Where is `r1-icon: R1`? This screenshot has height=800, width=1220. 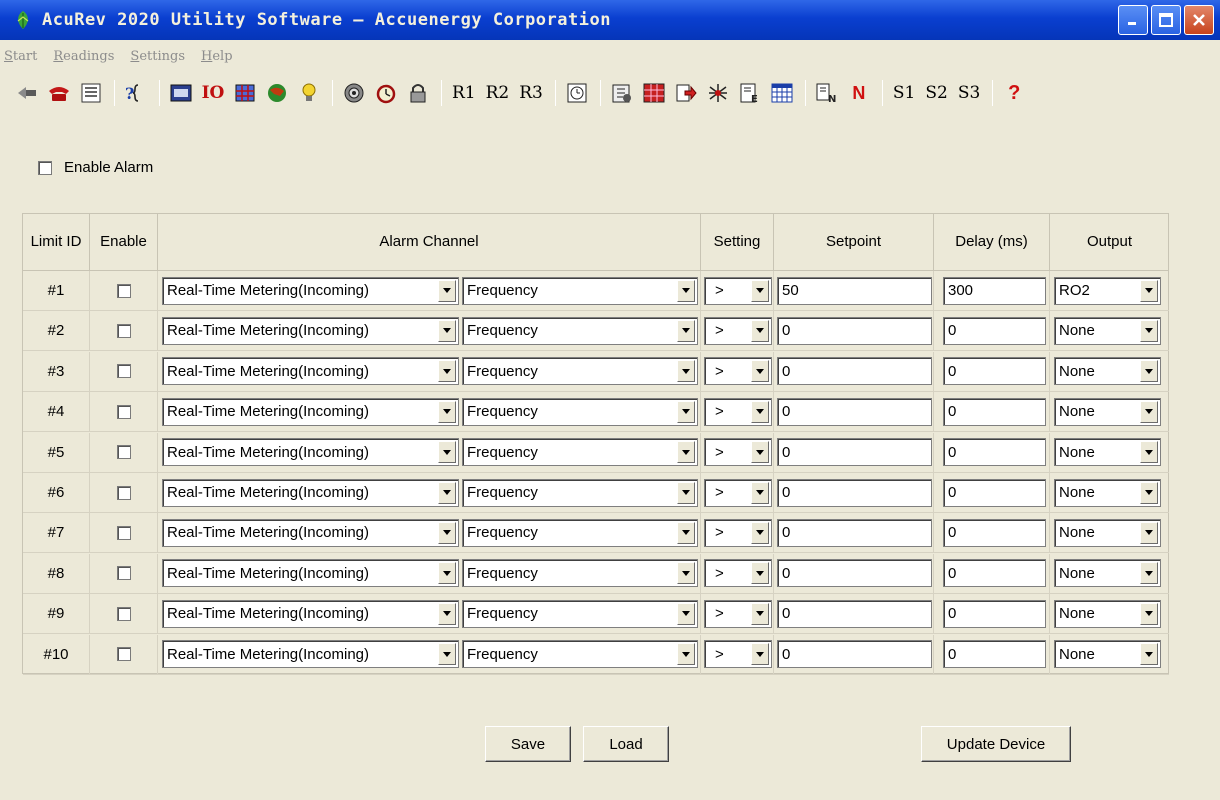
r1-icon: R1 is located at coordinates (464, 93).